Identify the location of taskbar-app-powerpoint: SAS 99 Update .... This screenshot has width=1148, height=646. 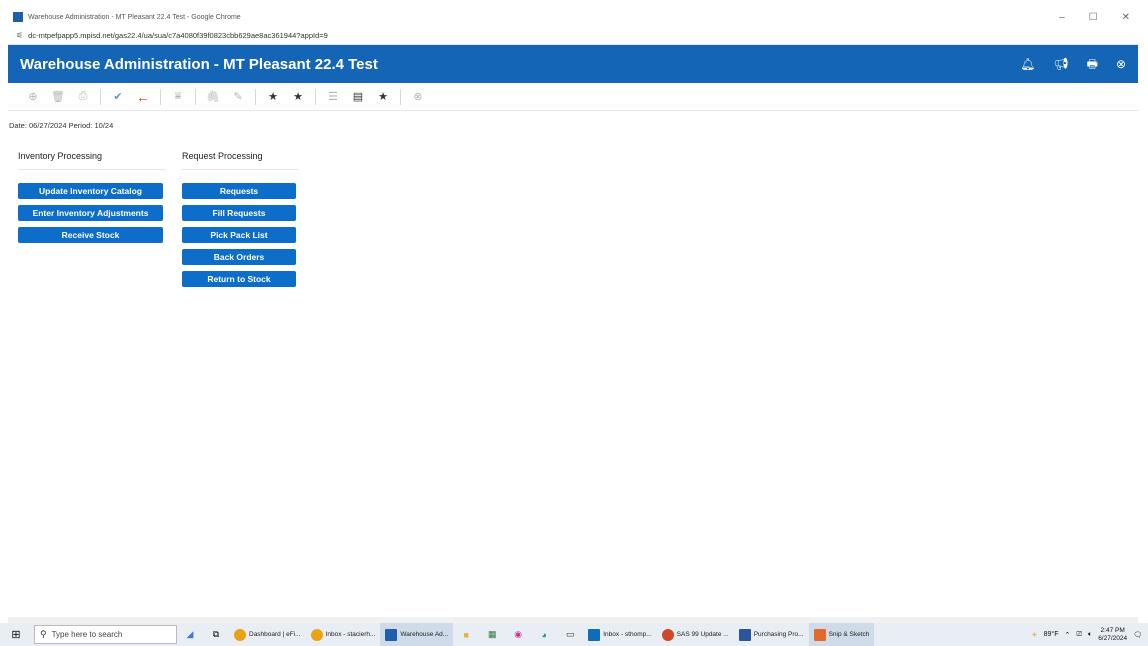
(695, 634).